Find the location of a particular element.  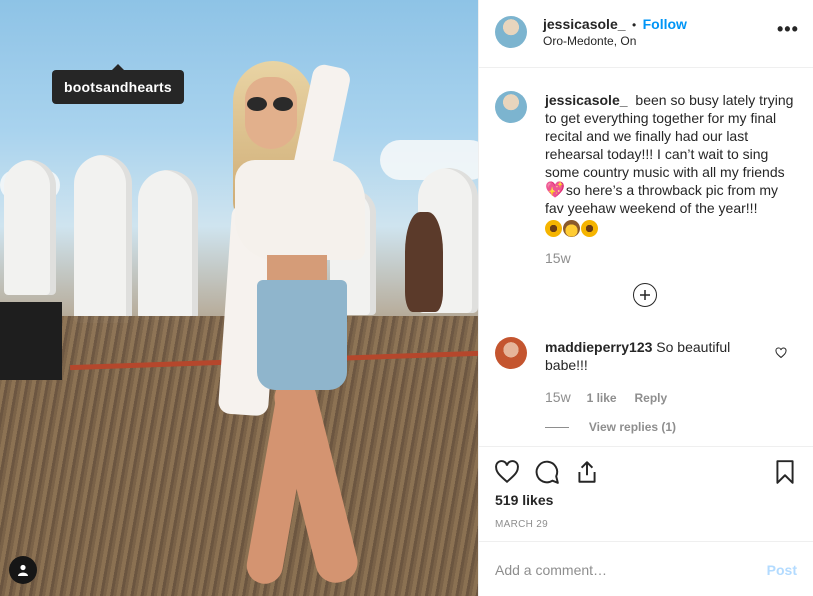

replies-line is located at coordinates (557, 427).